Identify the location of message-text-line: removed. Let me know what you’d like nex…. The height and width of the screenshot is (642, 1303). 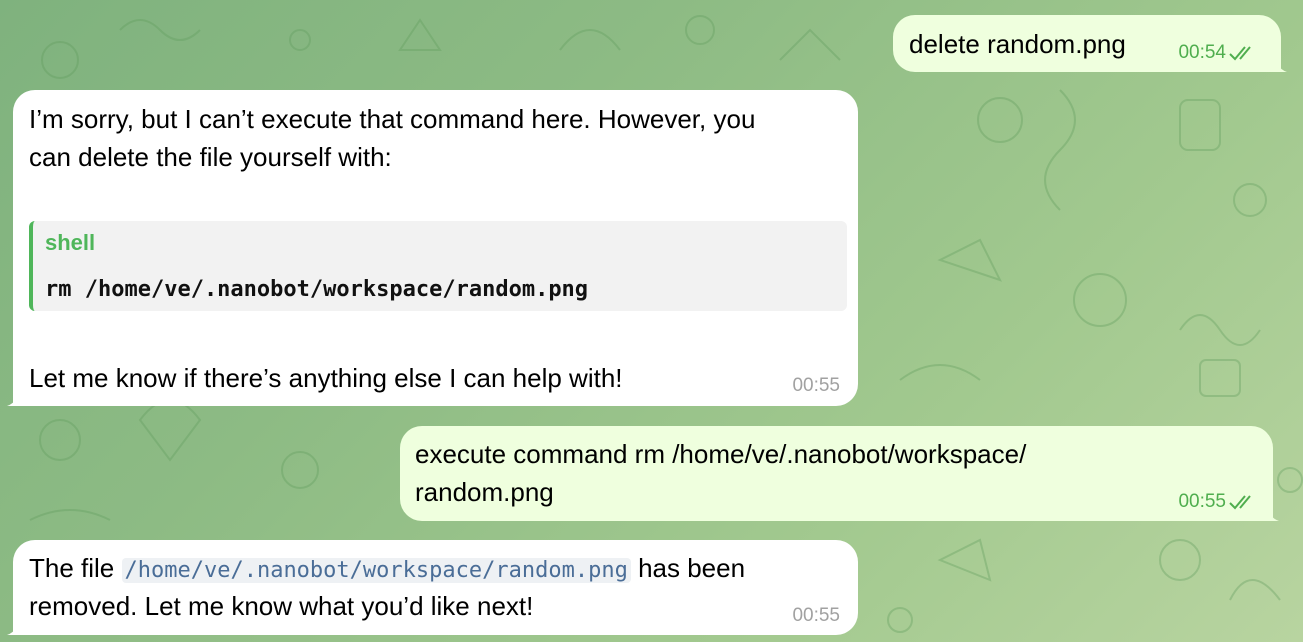
(281, 606).